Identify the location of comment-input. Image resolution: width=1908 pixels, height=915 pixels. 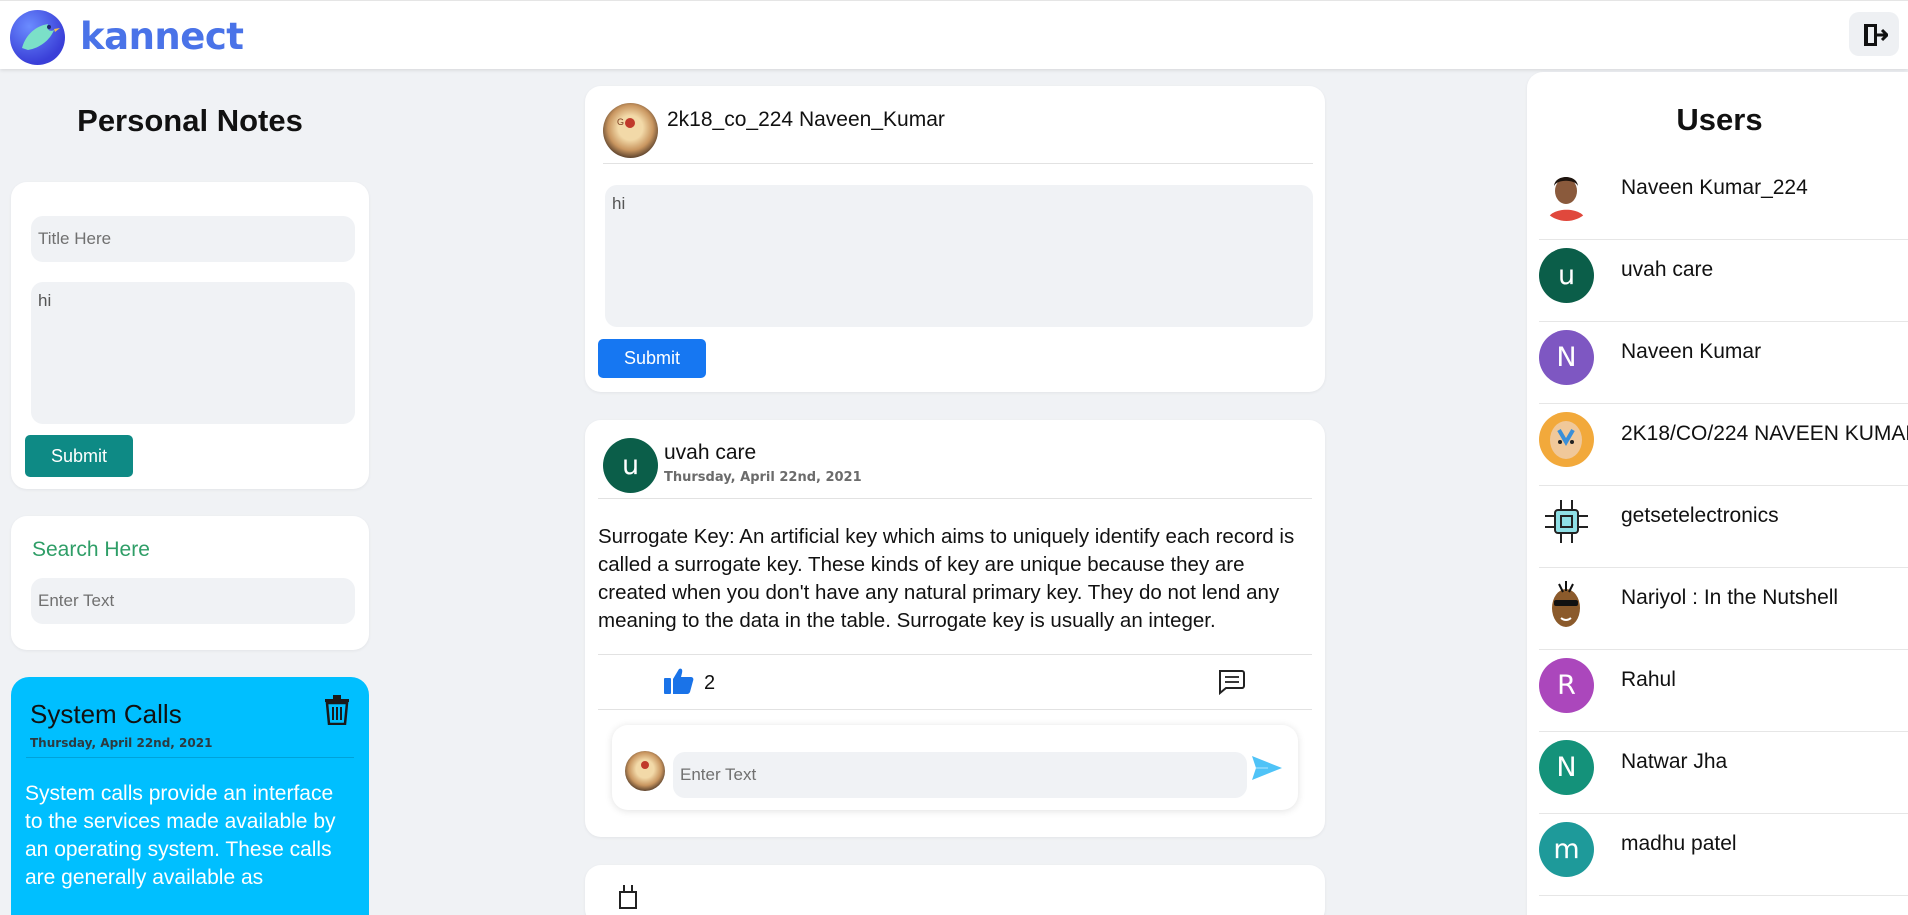
(960, 775).